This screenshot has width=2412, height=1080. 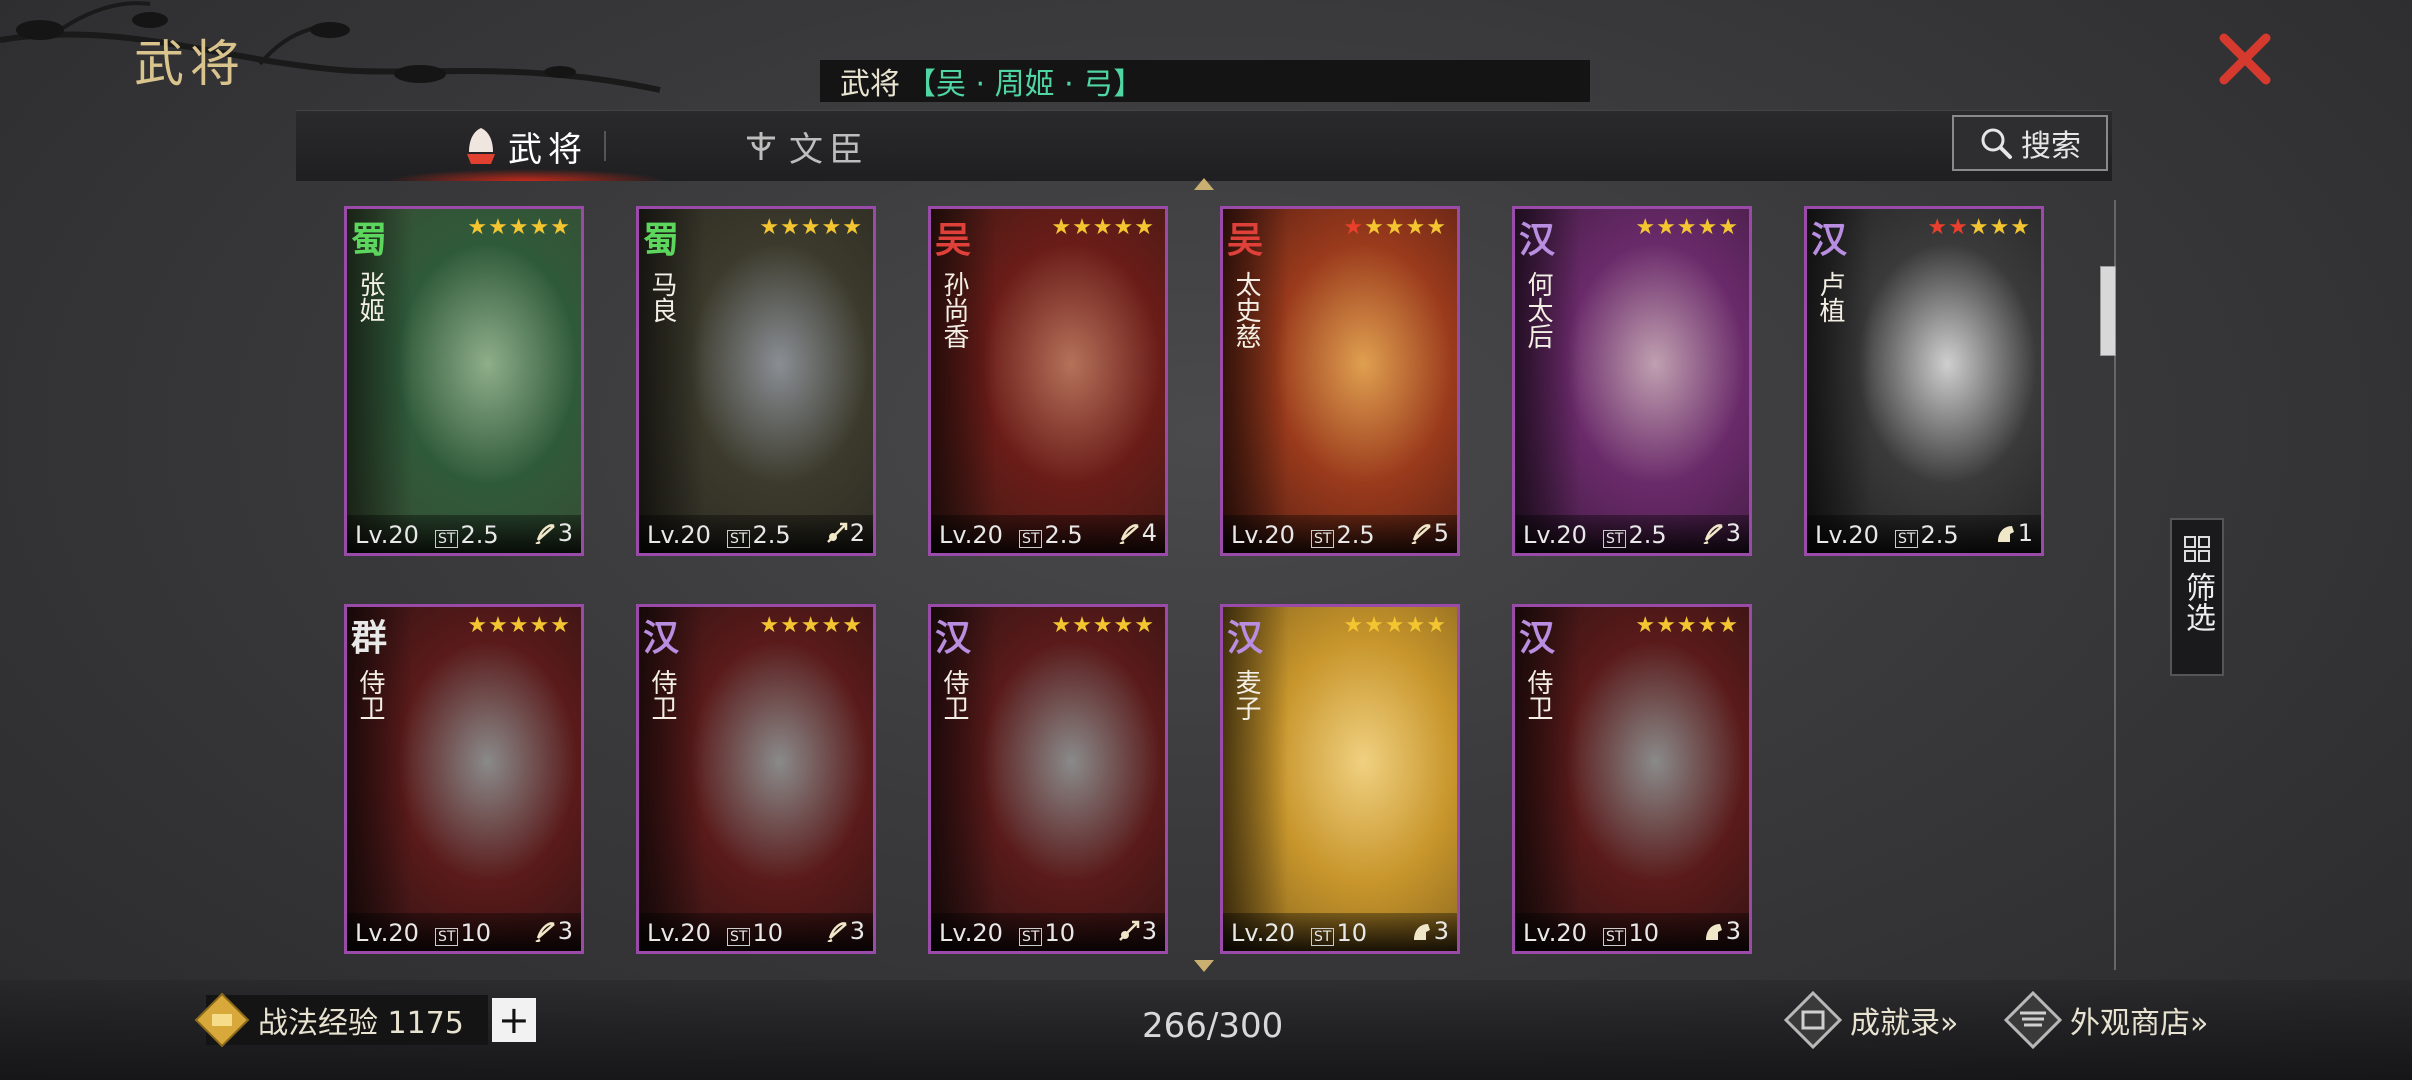 What do you see at coordinates (845, 533) in the screenshot?
I see `unit-type: 2` at bounding box center [845, 533].